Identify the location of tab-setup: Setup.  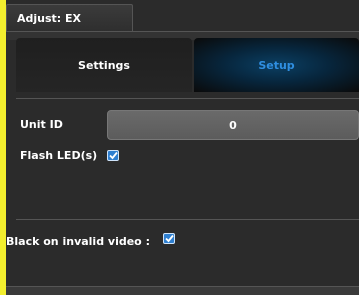
(276, 65).